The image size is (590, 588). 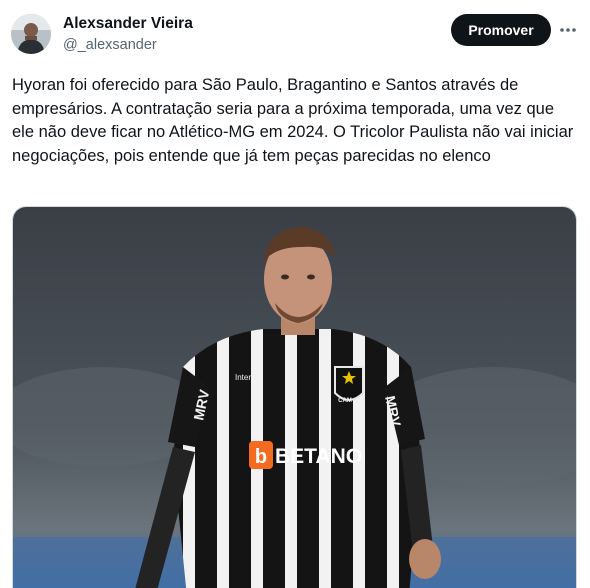 What do you see at coordinates (243, 377) in the screenshot?
I see `chest-small-text: Inter` at bounding box center [243, 377].